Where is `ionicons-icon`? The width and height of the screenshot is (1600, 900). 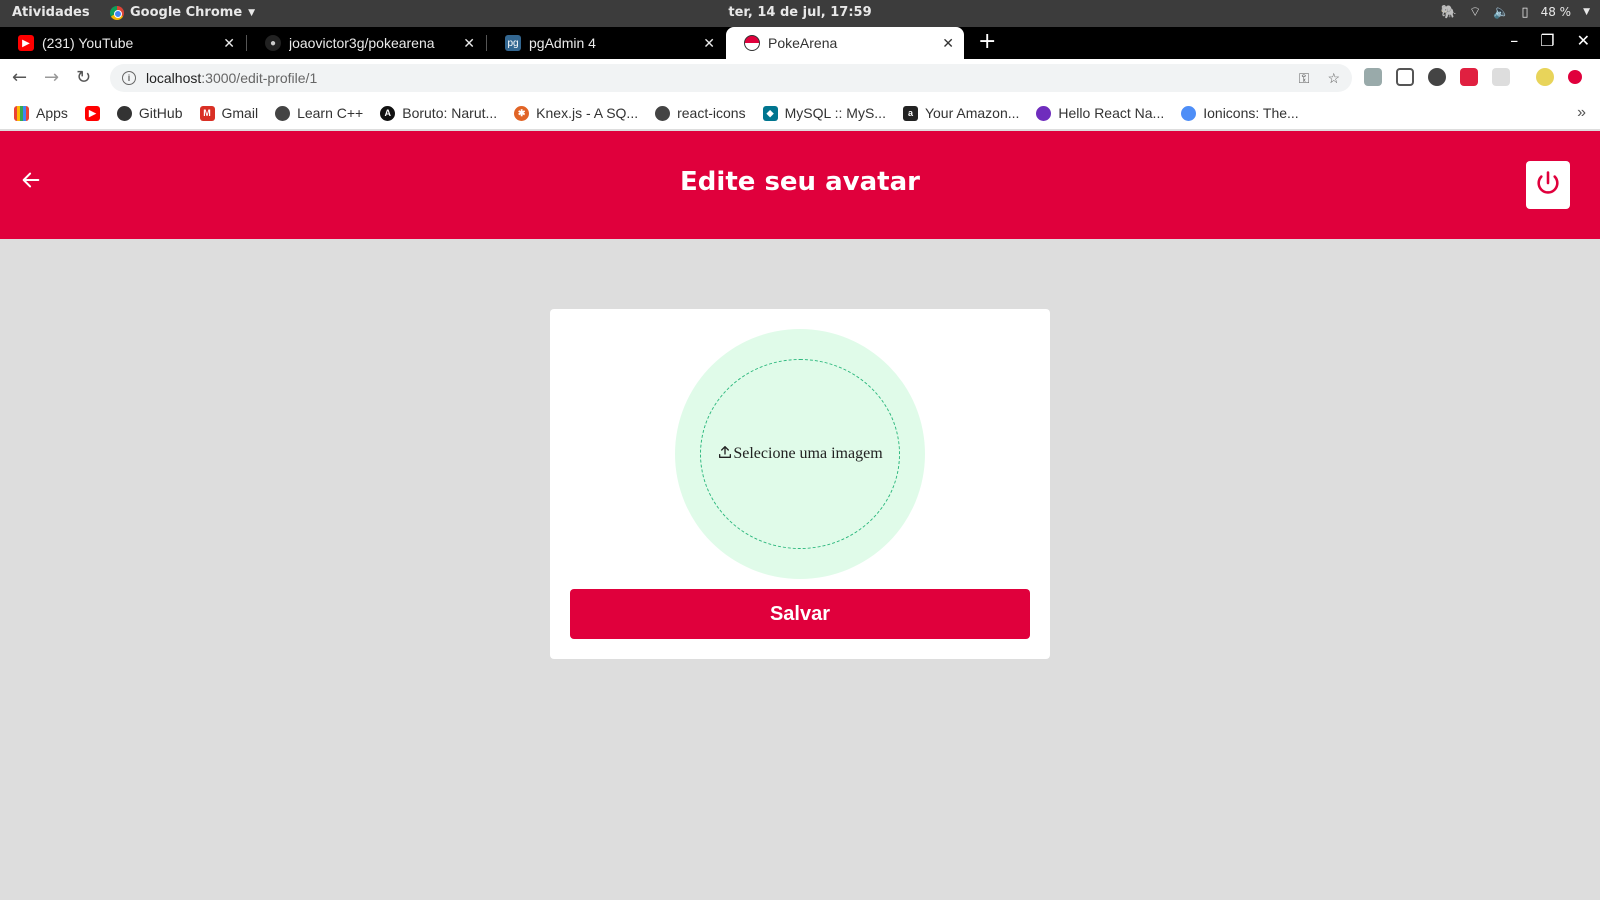 ionicons-icon is located at coordinates (1189, 113).